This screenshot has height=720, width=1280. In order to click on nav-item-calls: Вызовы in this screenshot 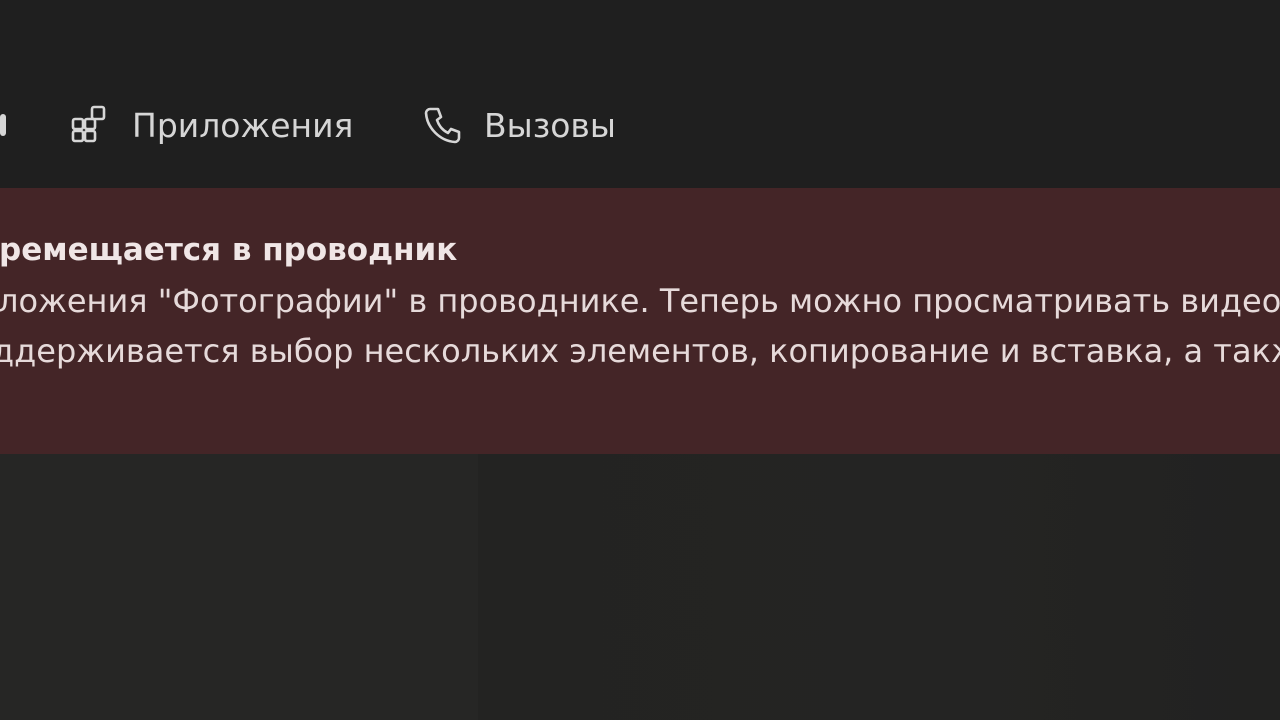, I will do `click(518, 125)`.